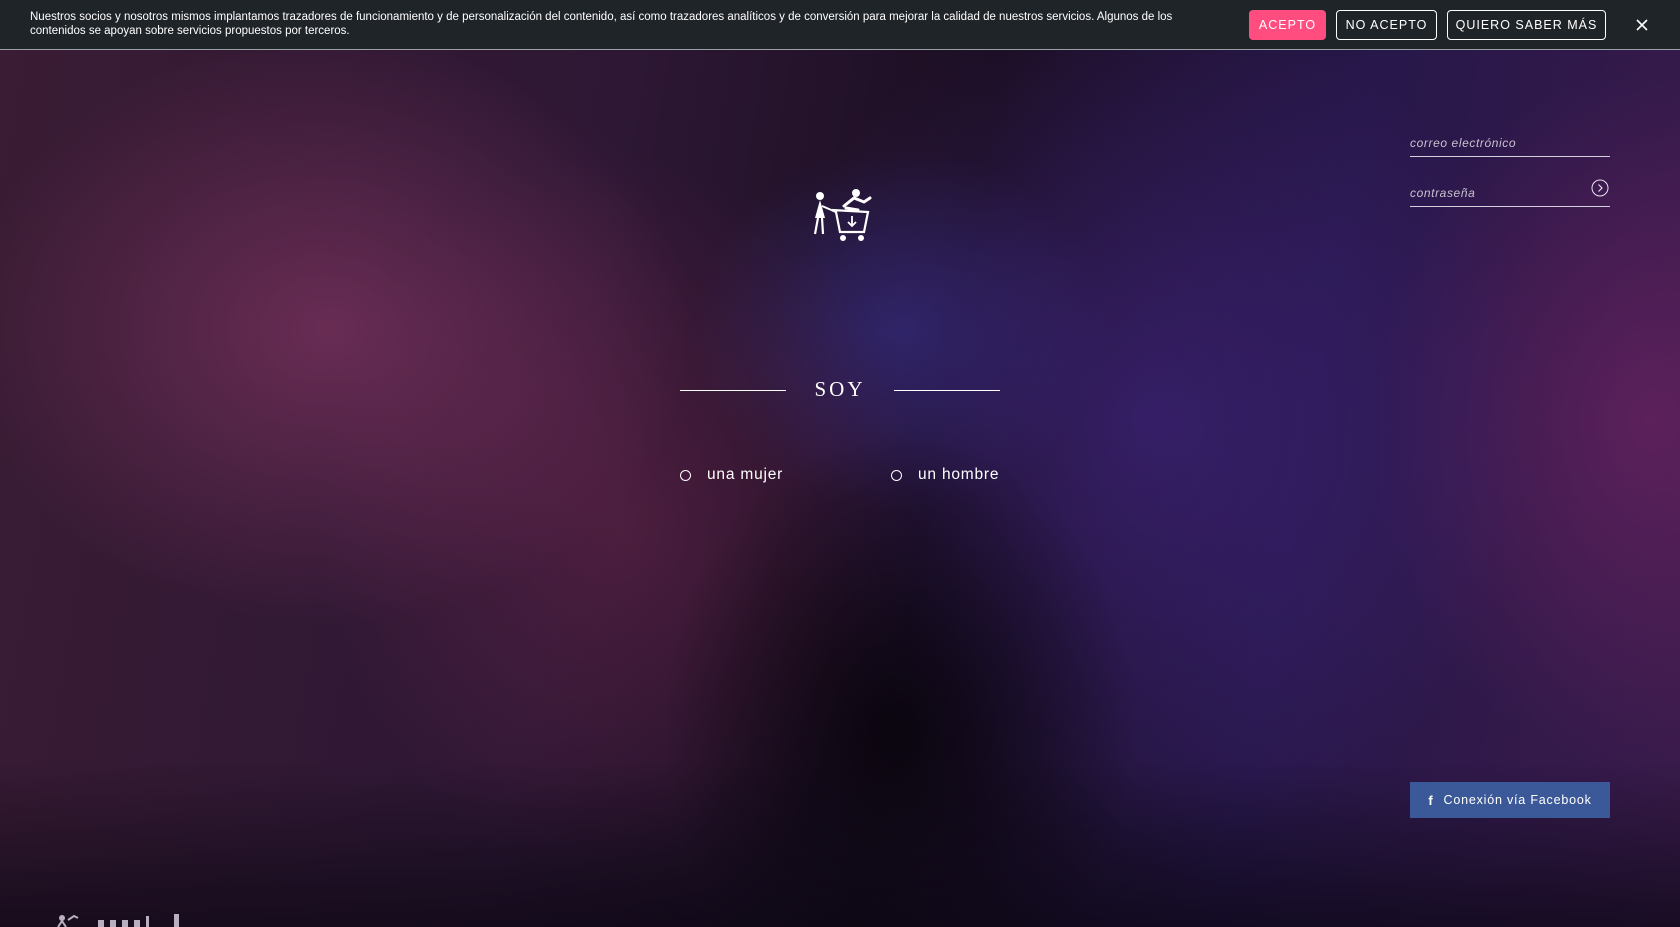 The image size is (1680, 927). I want to click on footer-logo, so click(118, 920).